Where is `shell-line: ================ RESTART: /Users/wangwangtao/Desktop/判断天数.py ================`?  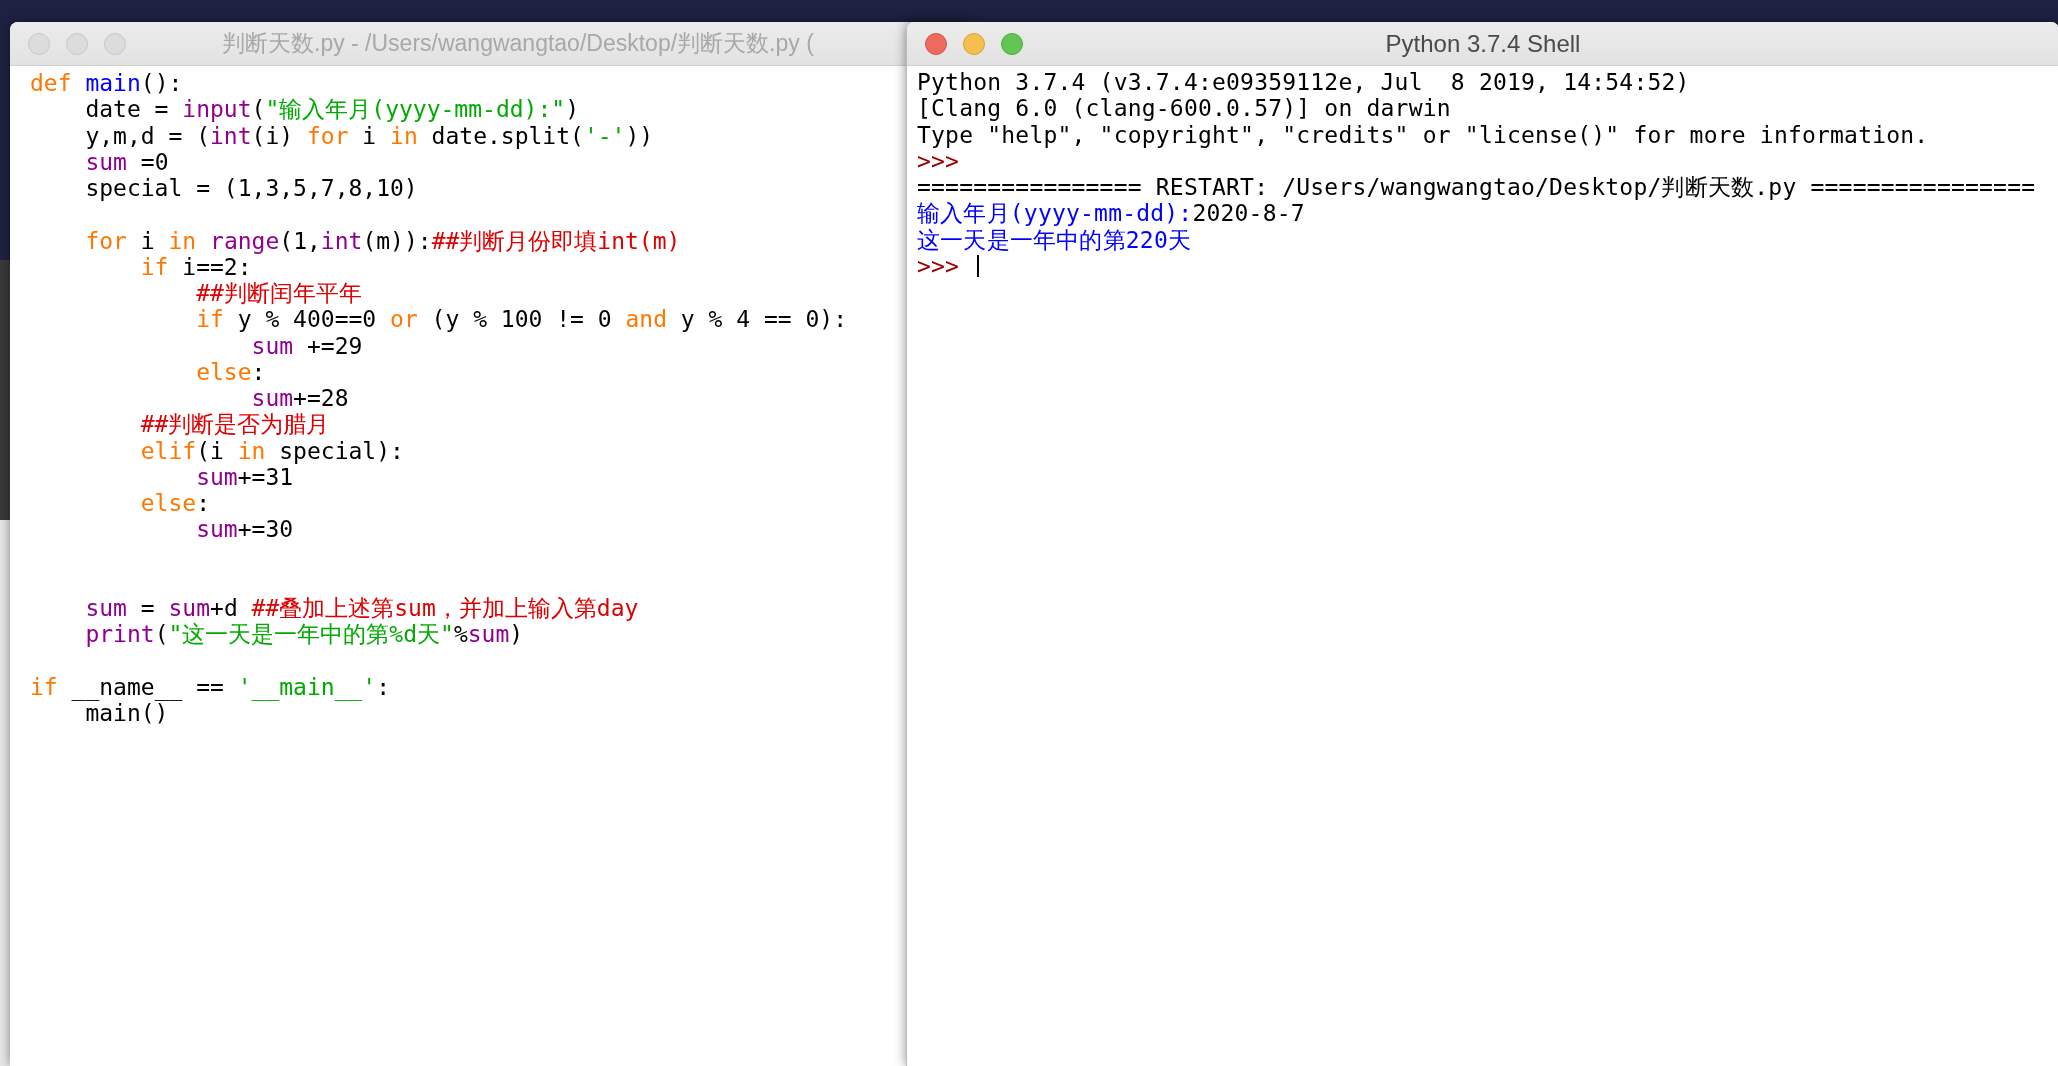 shell-line: ================ RESTART: /Users/wangwangtao/Desktop/判断天数.py ================ is located at coordinates (1476, 187).